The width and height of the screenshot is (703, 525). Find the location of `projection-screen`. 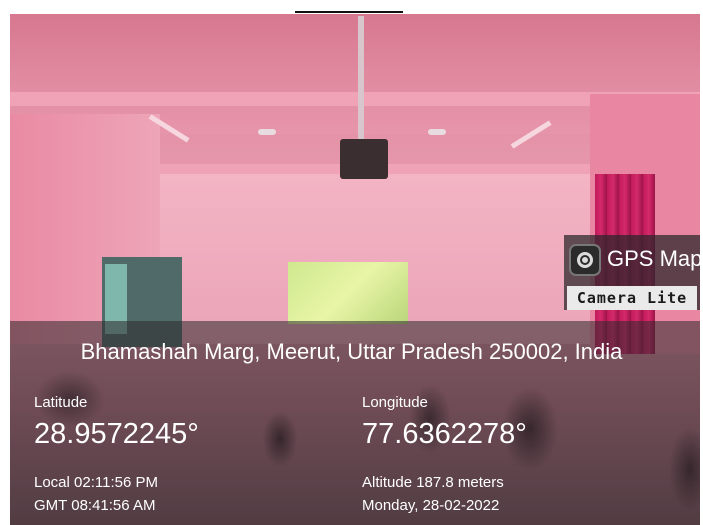

projection-screen is located at coordinates (348, 293).